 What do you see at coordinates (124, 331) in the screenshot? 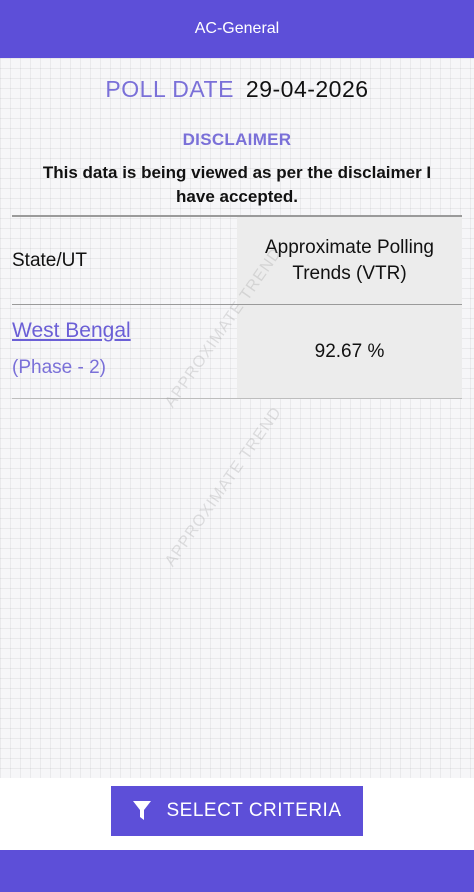
I see `state-link-west-bengal: West Bengal` at bounding box center [124, 331].